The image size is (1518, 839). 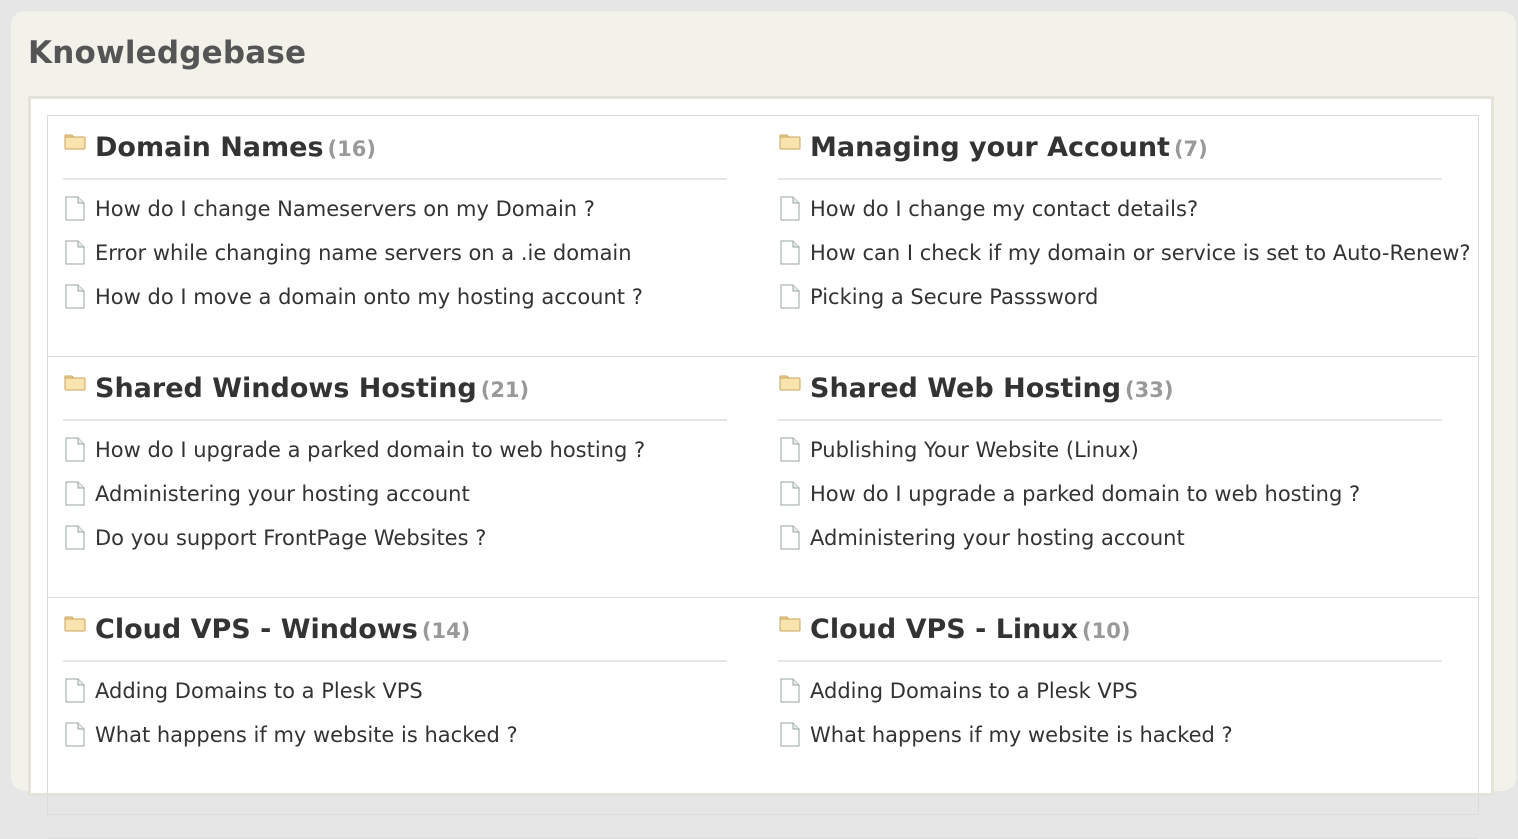 I want to click on category-count: (21), so click(x=505, y=390).